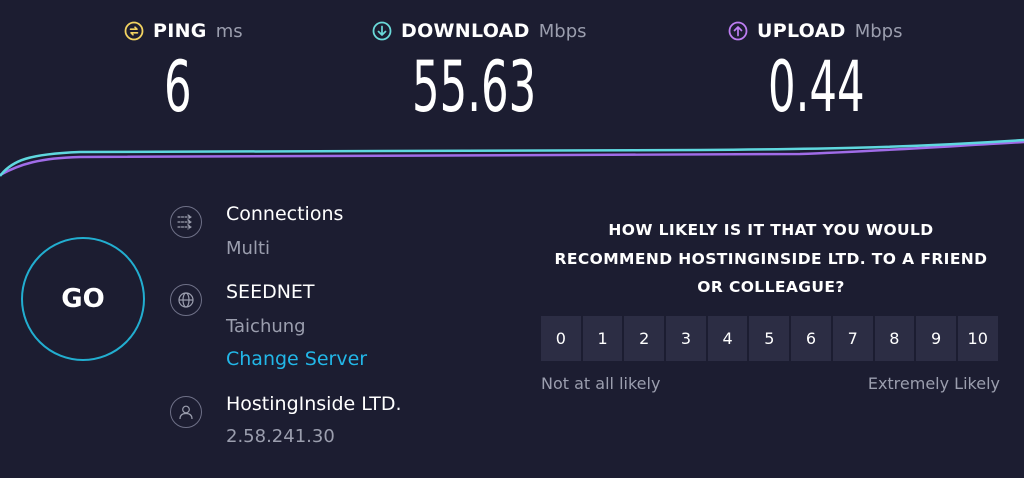 The width and height of the screenshot is (1024, 478). I want to click on download-graph-line, so click(512, 157).